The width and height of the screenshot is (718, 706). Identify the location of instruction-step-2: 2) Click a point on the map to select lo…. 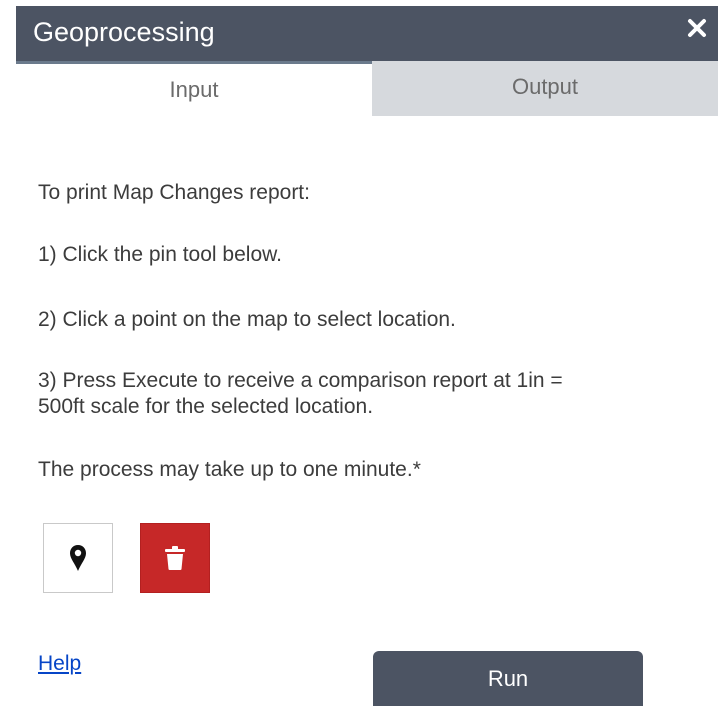
(247, 319).